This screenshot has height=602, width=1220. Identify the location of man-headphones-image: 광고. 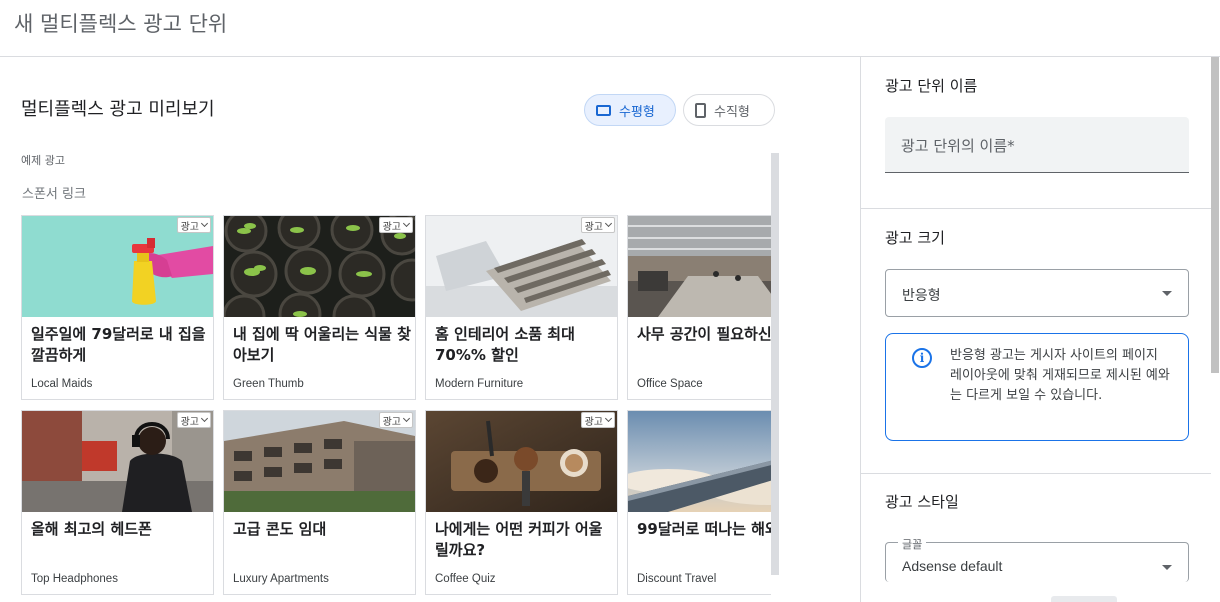
(117, 461).